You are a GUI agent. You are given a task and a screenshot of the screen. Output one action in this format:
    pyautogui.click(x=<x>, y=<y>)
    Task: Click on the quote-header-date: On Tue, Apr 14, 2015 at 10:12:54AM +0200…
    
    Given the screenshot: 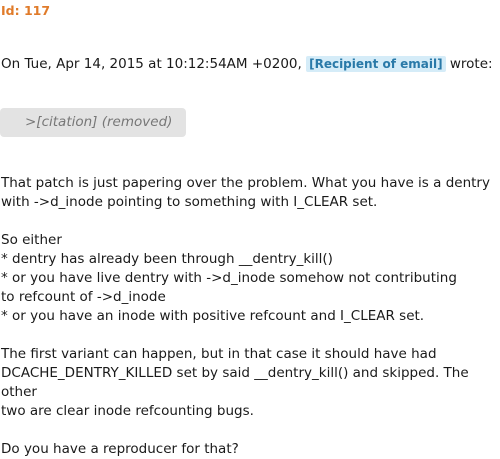 What is the action you would take?
    pyautogui.click(x=151, y=64)
    